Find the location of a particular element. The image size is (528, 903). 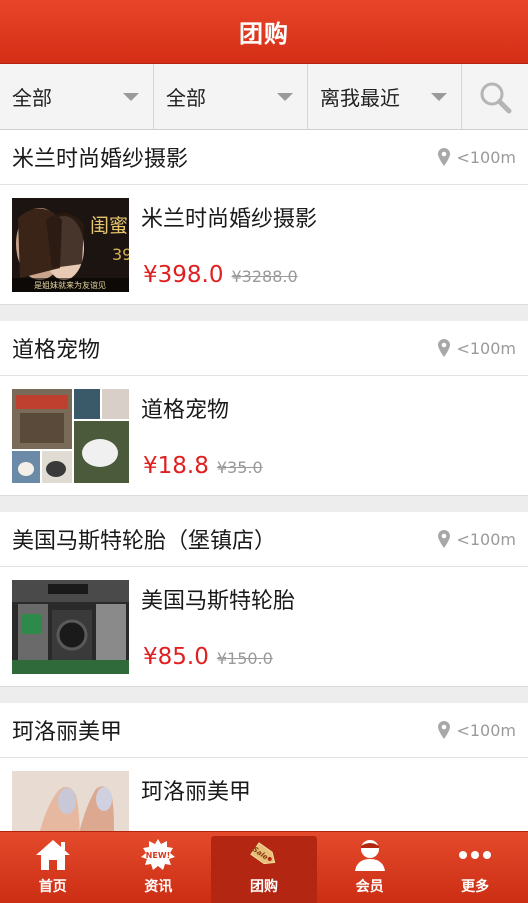

area-filter-label: 全部 is located at coordinates (186, 98).